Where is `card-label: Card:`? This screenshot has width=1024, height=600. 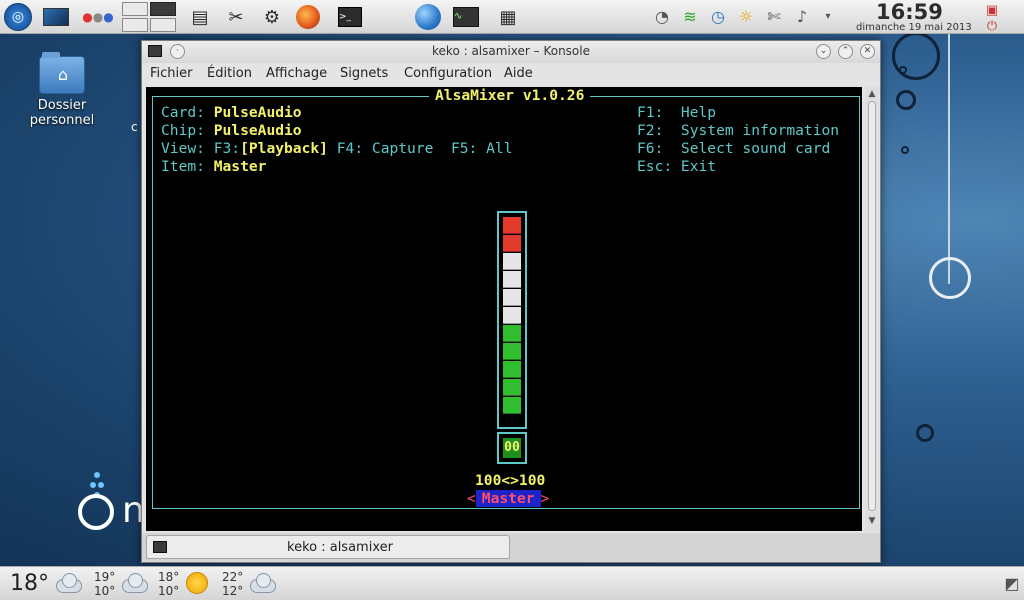
card-label: Card: is located at coordinates (183, 112).